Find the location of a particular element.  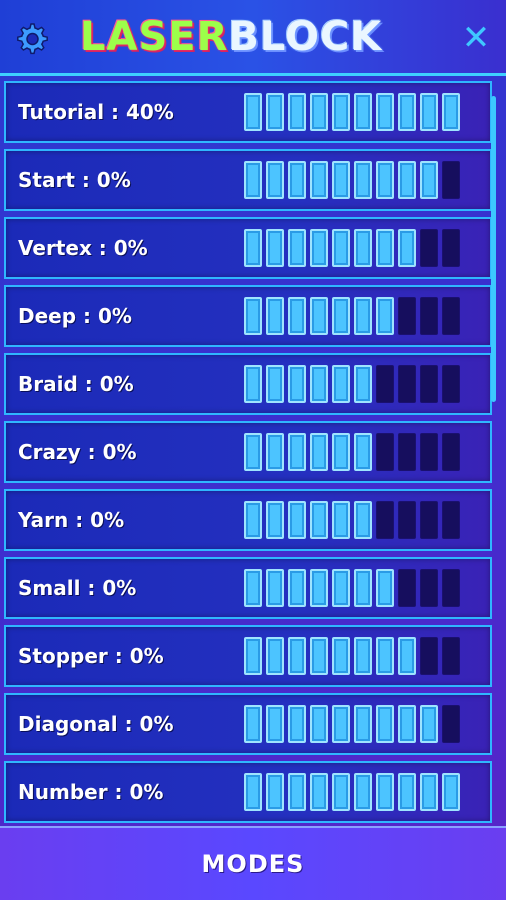

level-label: Crazy : 0% is located at coordinates (77, 452).